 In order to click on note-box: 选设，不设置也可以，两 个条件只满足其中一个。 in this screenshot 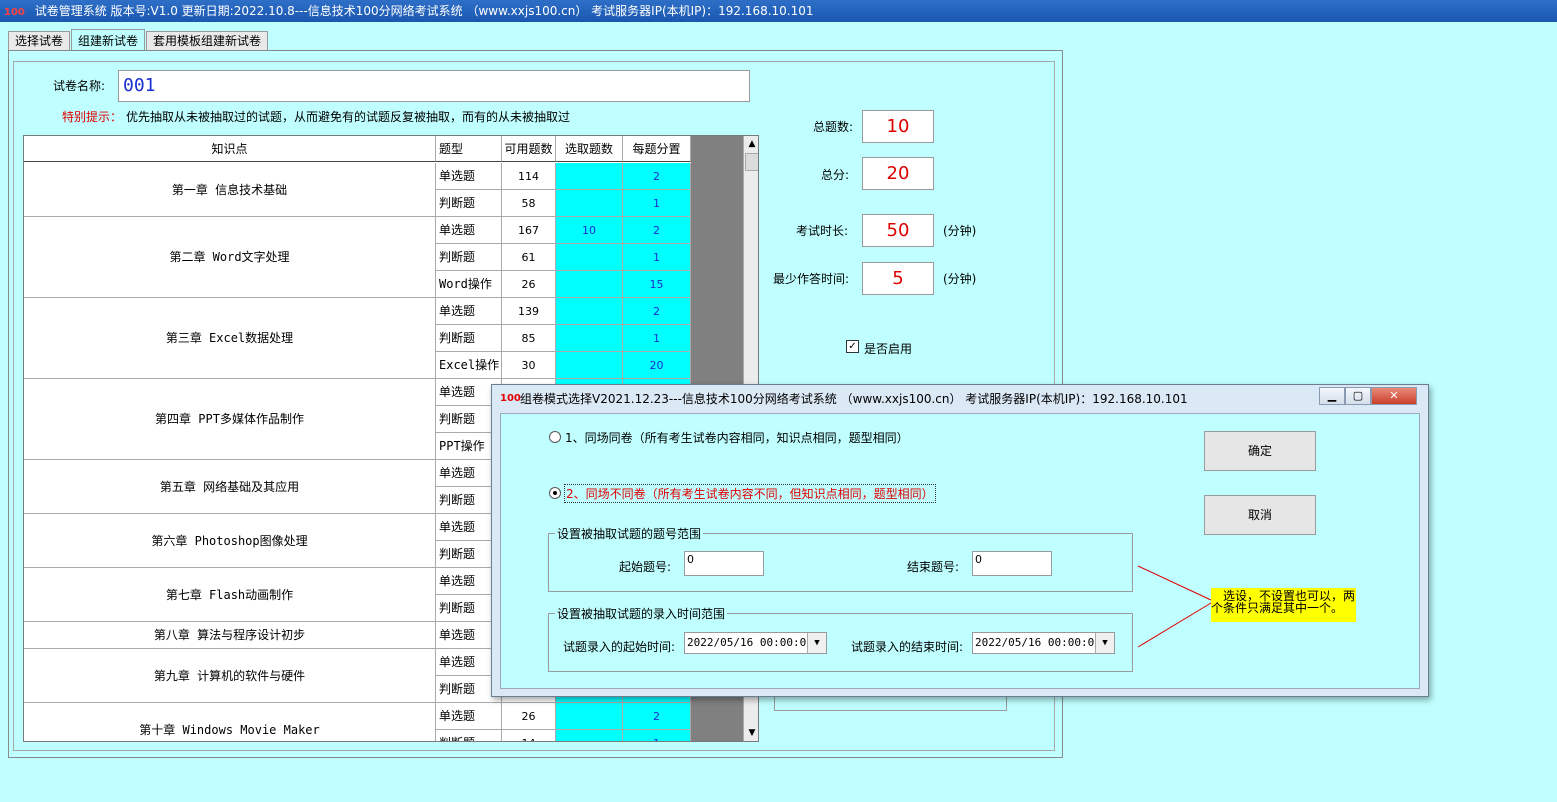, I will do `click(1283, 605)`.